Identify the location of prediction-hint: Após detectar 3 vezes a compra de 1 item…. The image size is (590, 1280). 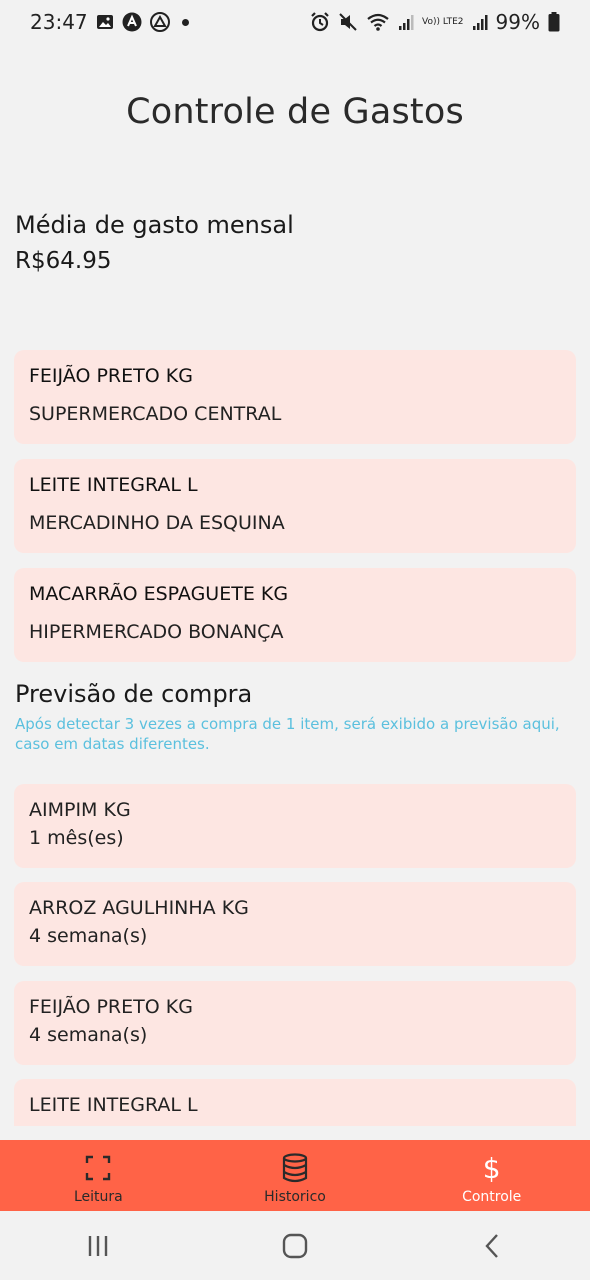
(287, 734).